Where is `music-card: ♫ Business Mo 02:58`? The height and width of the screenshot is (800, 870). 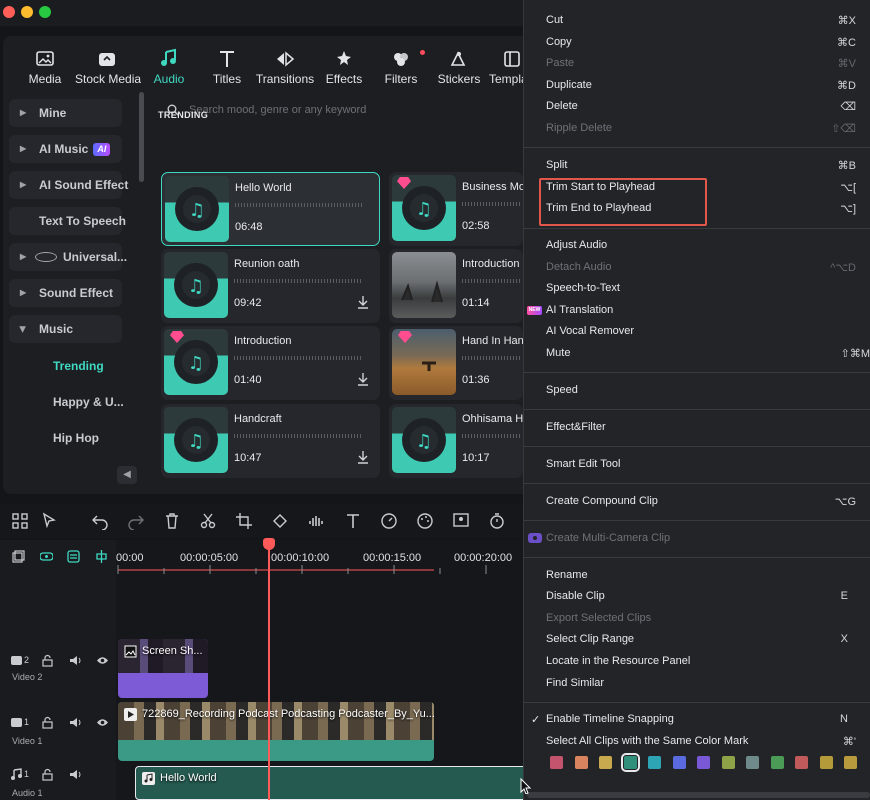
music-card: ♫ Business Mo 02:58 is located at coordinates (456, 209).